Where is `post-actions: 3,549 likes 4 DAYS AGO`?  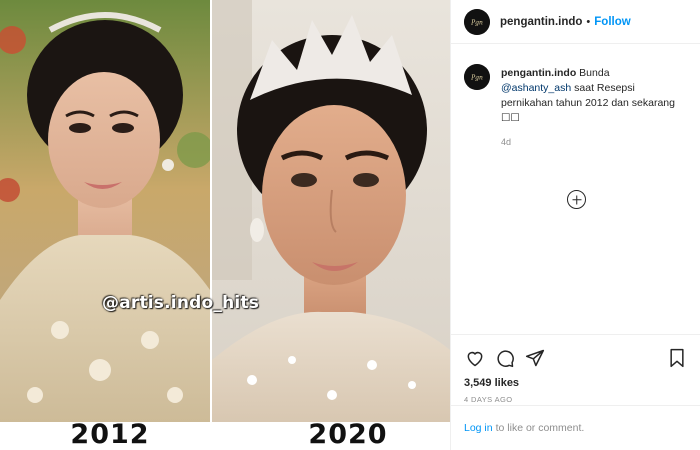
post-actions: 3,549 likes 4 DAYS AGO is located at coordinates (575, 369).